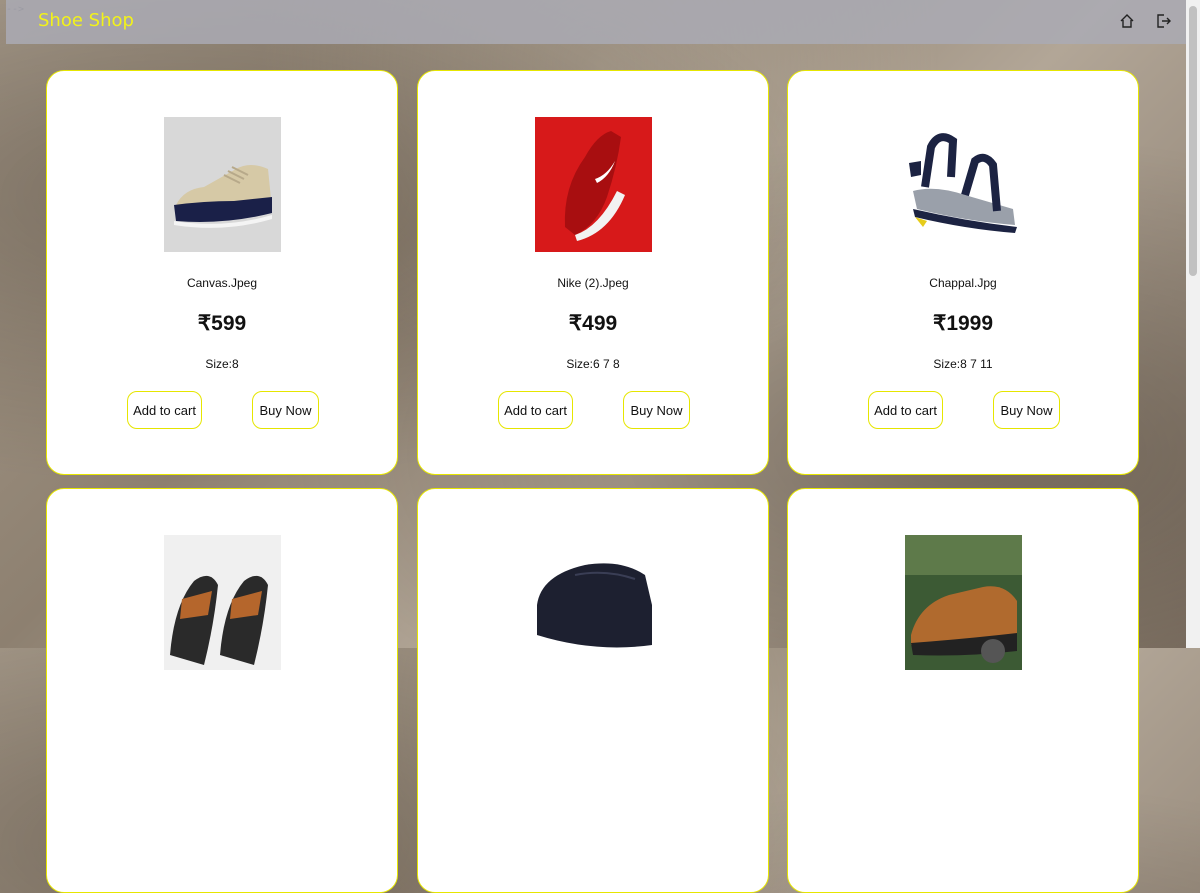  I want to click on product-image-hiking-shoe, so click(963, 602).